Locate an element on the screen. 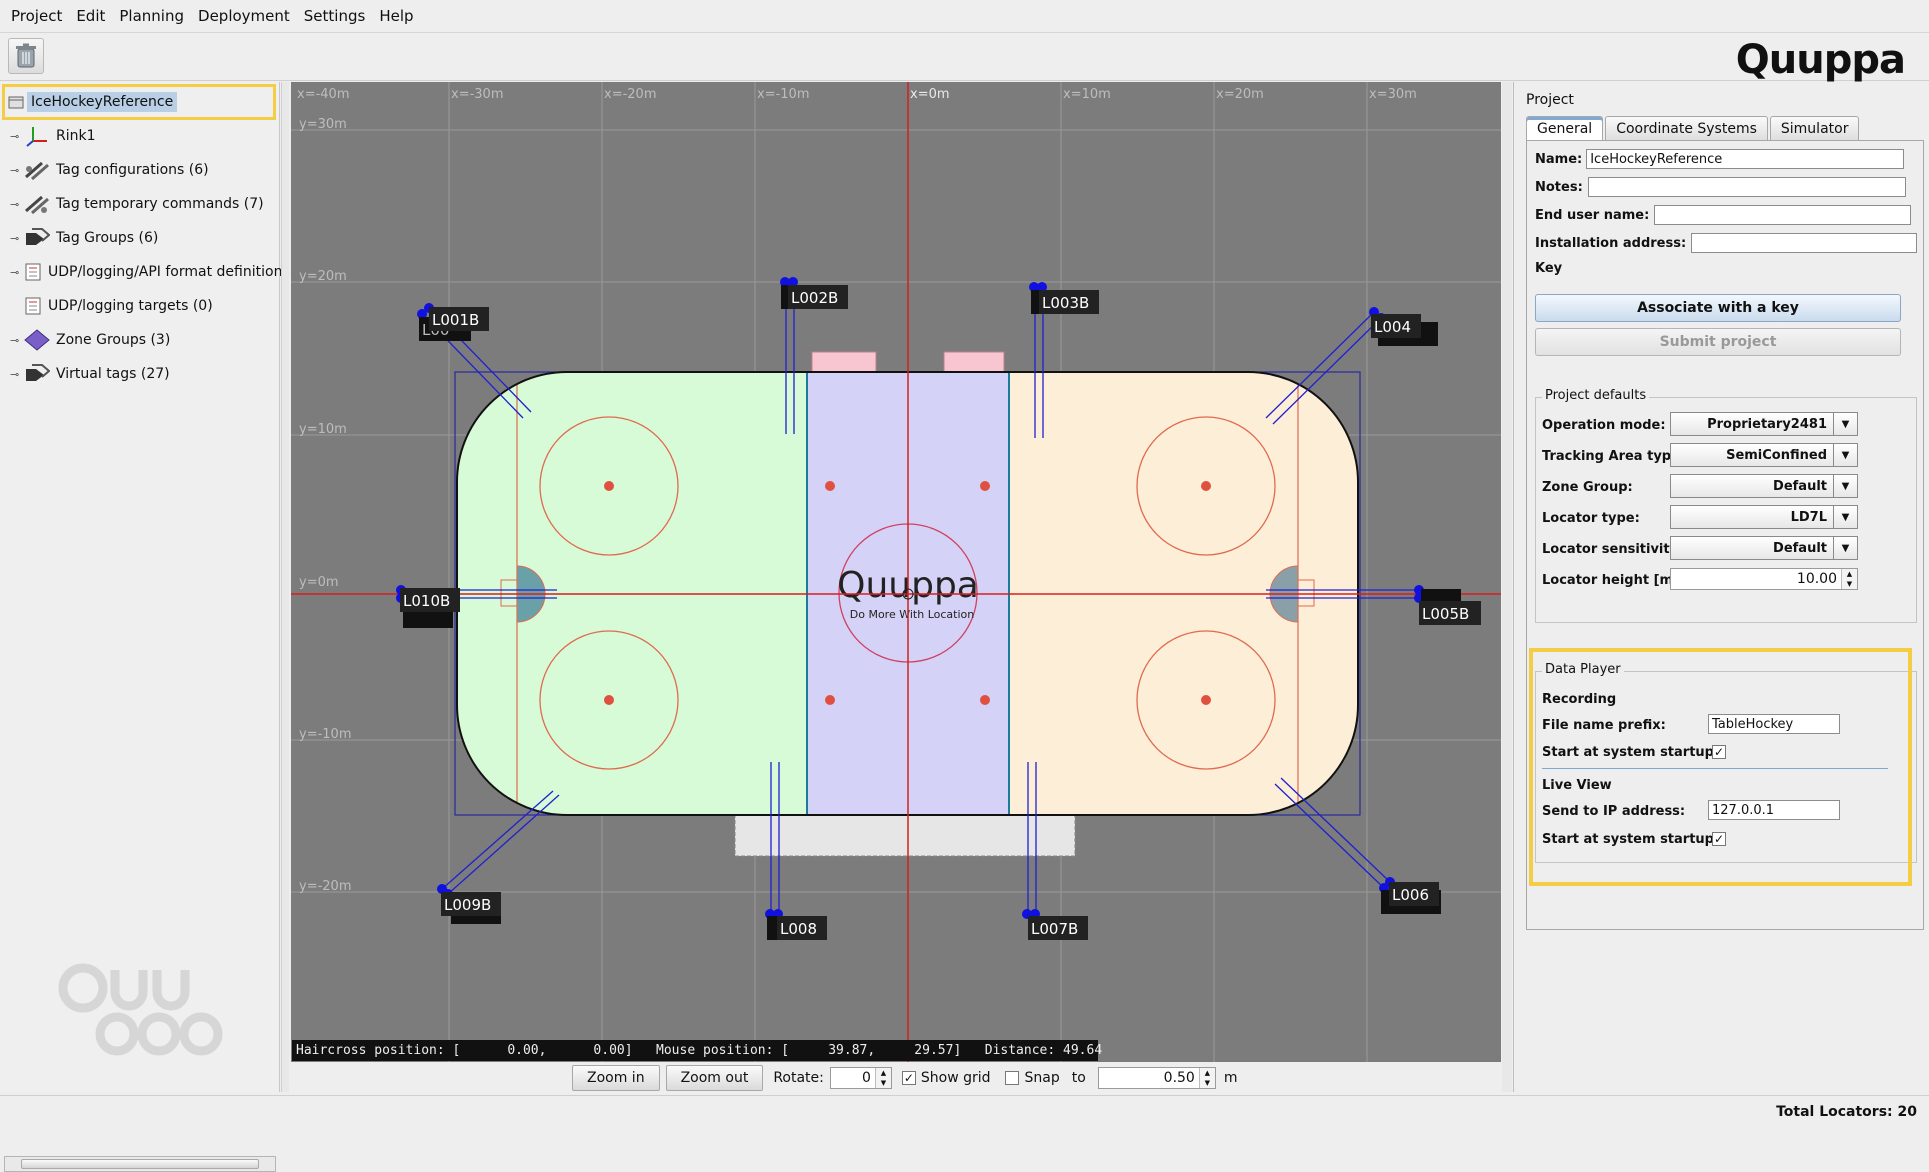 This screenshot has width=1929, height=1172. scrollbar-thumb is located at coordinates (140, 1164).